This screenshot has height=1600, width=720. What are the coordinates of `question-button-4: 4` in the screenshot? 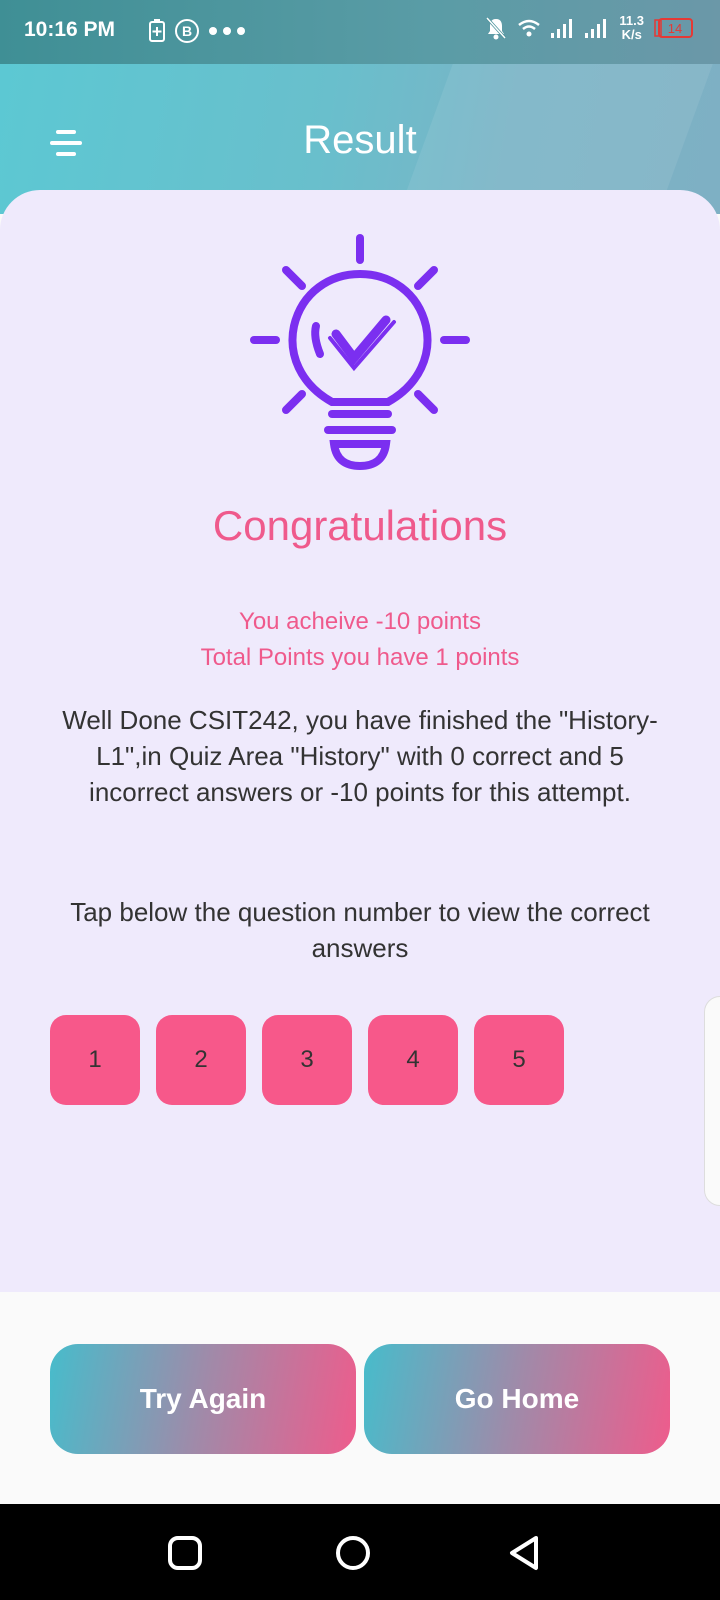 It's located at (413, 1060).